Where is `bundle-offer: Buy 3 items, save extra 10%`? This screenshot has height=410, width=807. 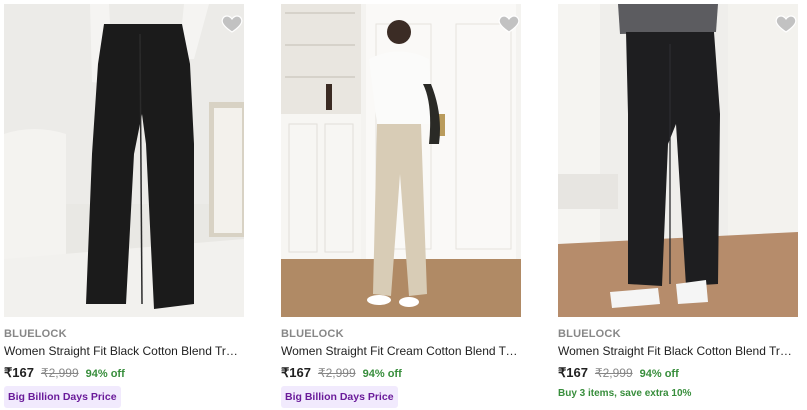 bundle-offer: Buy 3 items, save extra 10% is located at coordinates (625, 393).